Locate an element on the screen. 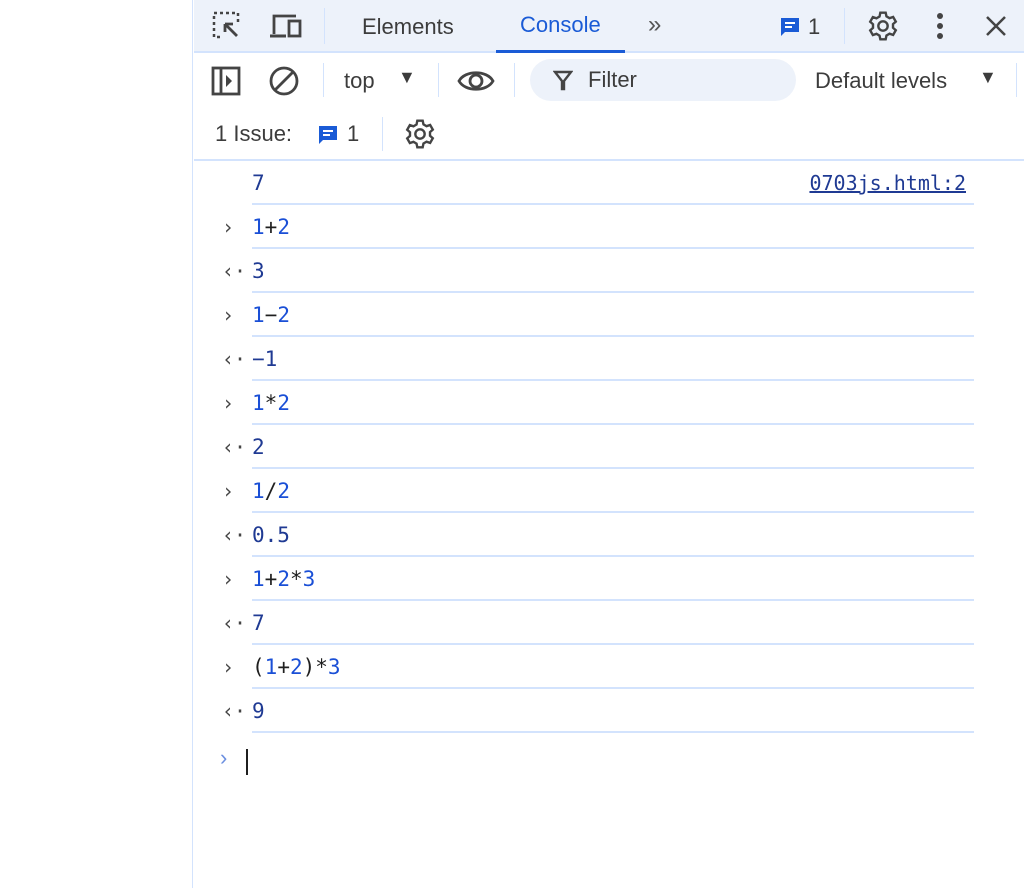 The image size is (1024, 888). console-result-entry: ‹· 3 is located at coordinates (598, 271).